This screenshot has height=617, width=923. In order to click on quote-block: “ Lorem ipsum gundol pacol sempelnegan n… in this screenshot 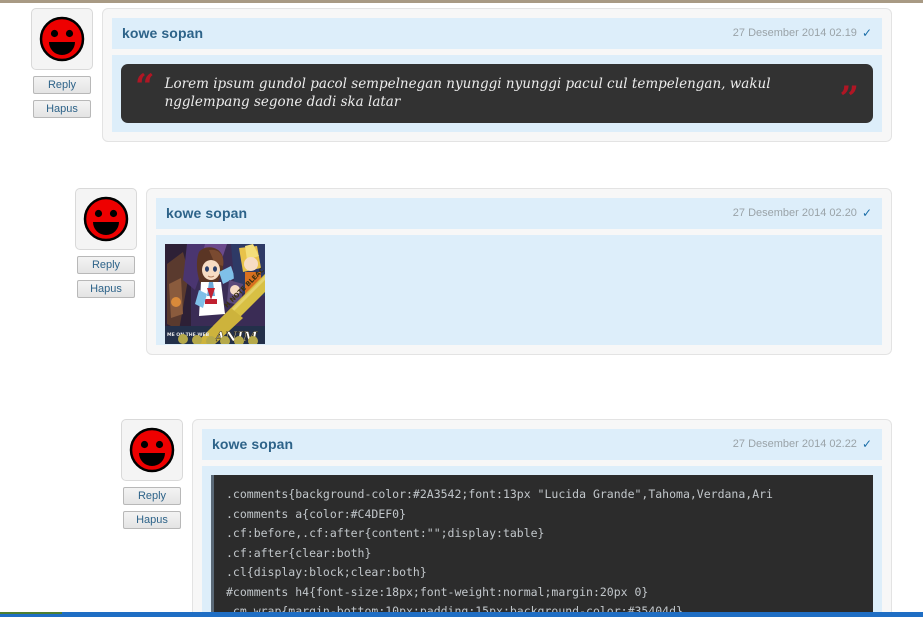, I will do `click(497, 94)`.